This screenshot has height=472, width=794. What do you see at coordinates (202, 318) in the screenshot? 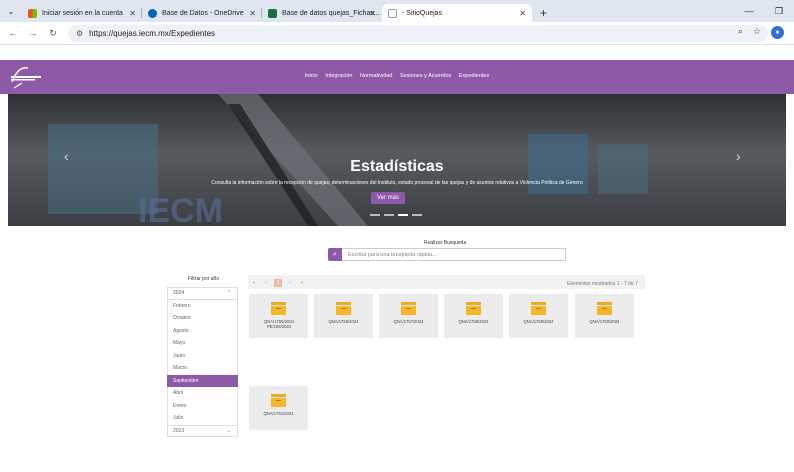
I see `month-item: Octubre` at bounding box center [202, 318].